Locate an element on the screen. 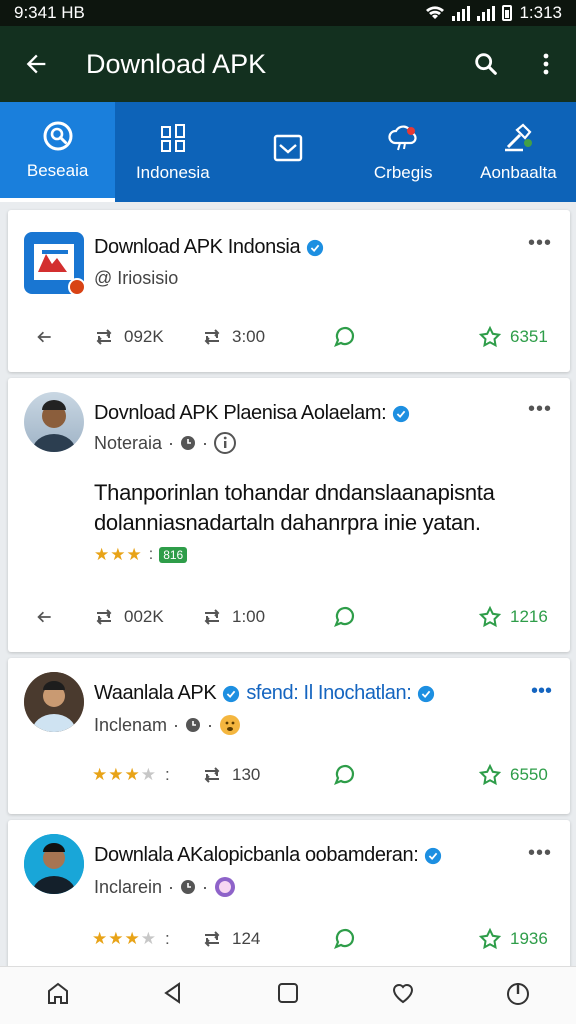  like-button: 6351 is located at coordinates (513, 337).